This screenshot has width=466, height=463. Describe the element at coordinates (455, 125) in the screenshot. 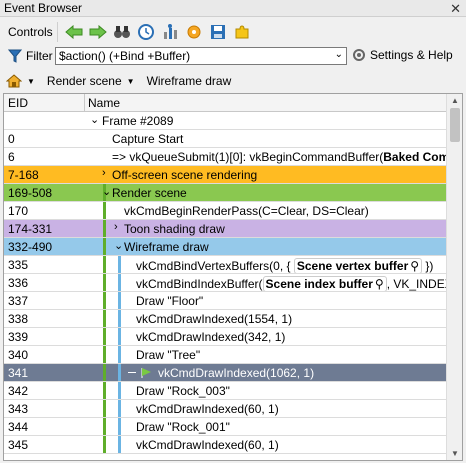

I see `scrollbar-thumb` at that location.